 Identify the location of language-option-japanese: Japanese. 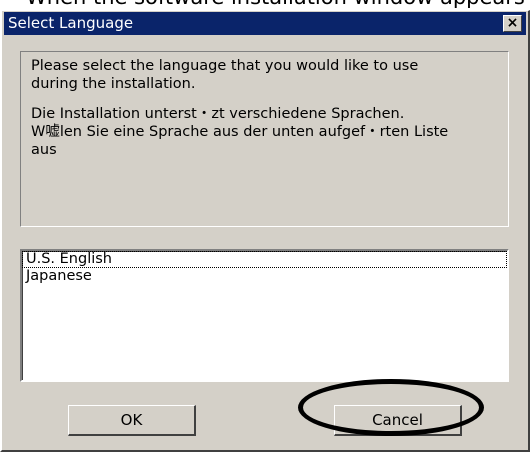
(264, 276).